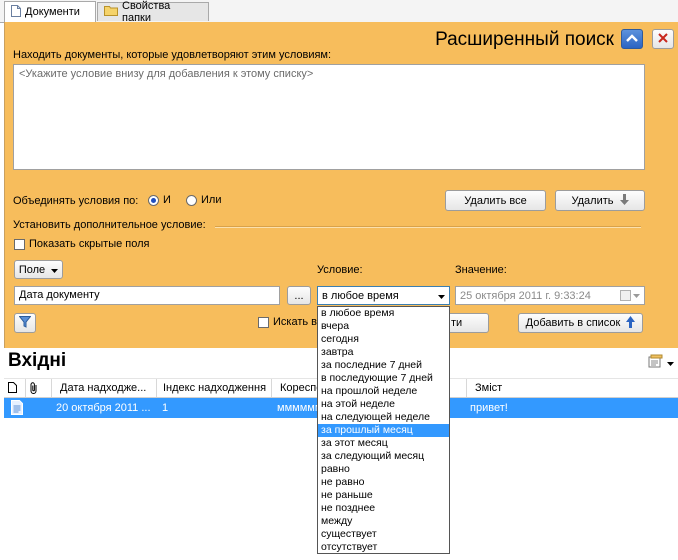 This screenshot has width=678, height=560. I want to click on close-button, so click(663, 39).